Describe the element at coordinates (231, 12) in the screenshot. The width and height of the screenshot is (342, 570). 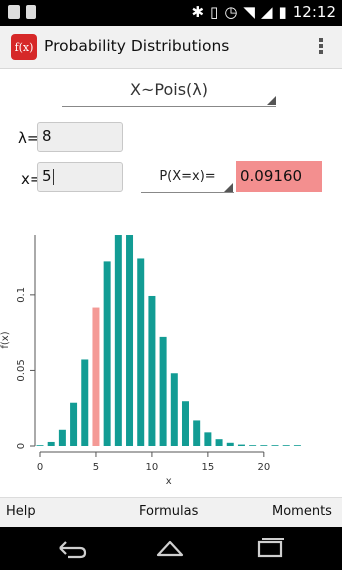
I see `alarm-icon: ◷` at that location.